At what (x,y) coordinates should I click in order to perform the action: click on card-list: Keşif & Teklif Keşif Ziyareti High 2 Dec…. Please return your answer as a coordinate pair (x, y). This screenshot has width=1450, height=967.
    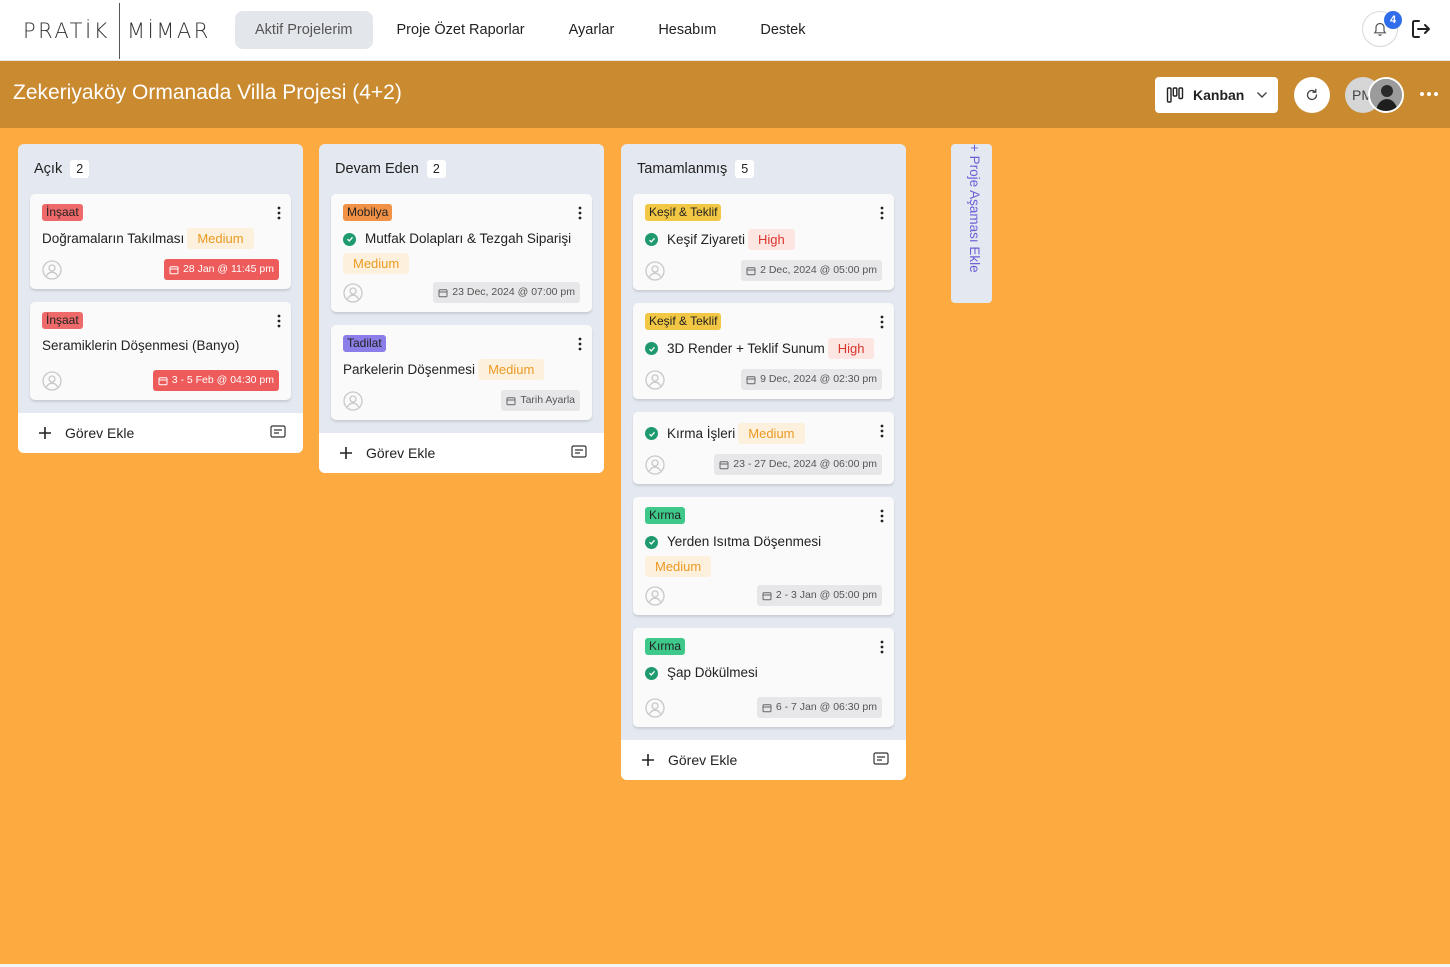
    Looking at the image, I should click on (763, 460).